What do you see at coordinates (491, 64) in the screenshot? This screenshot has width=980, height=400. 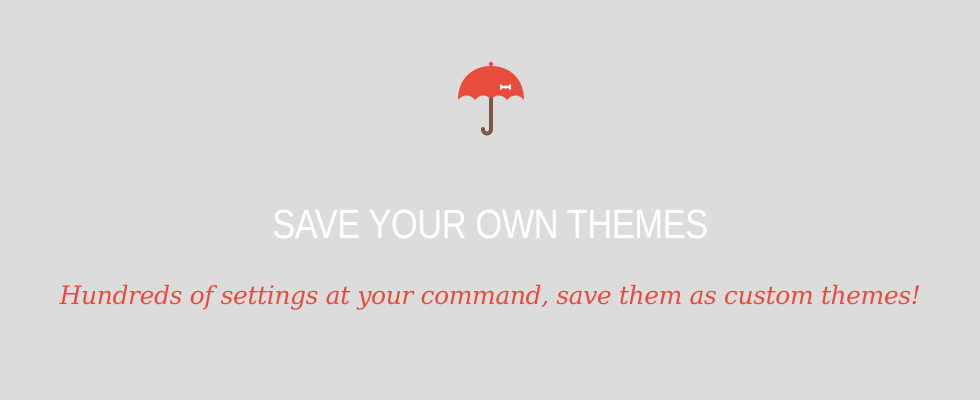 I see `umbrella-tip` at bounding box center [491, 64].